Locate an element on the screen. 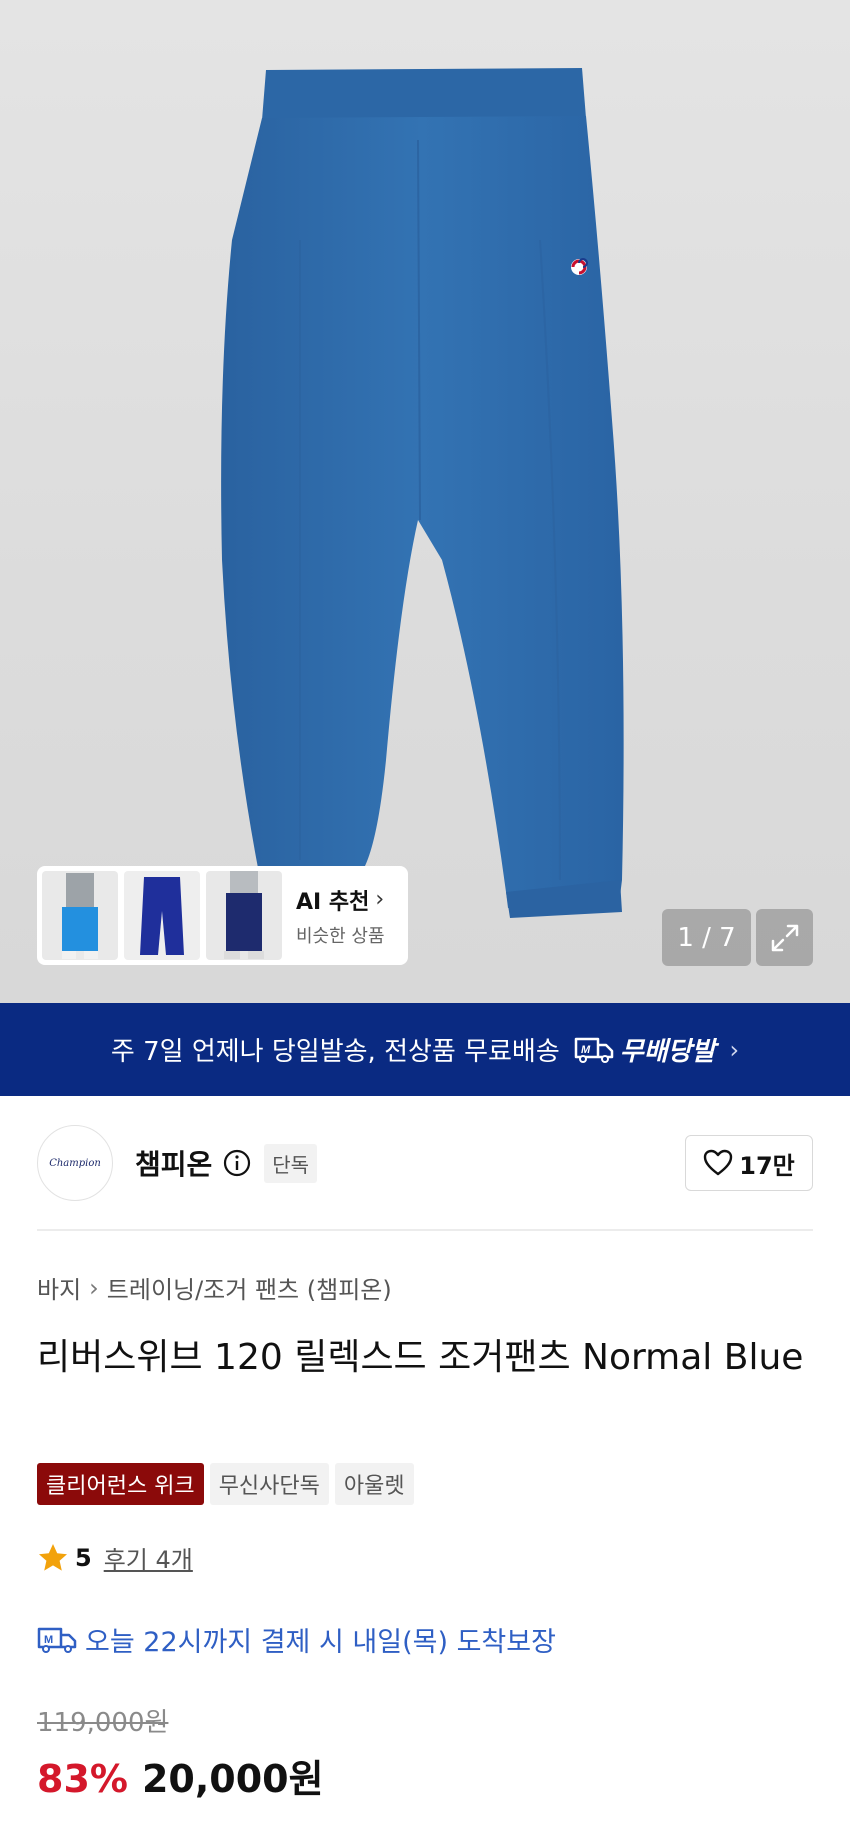 Image resolution: width=850 pixels, height=1823 pixels. brand-logo-text: Champion is located at coordinates (75, 1163).